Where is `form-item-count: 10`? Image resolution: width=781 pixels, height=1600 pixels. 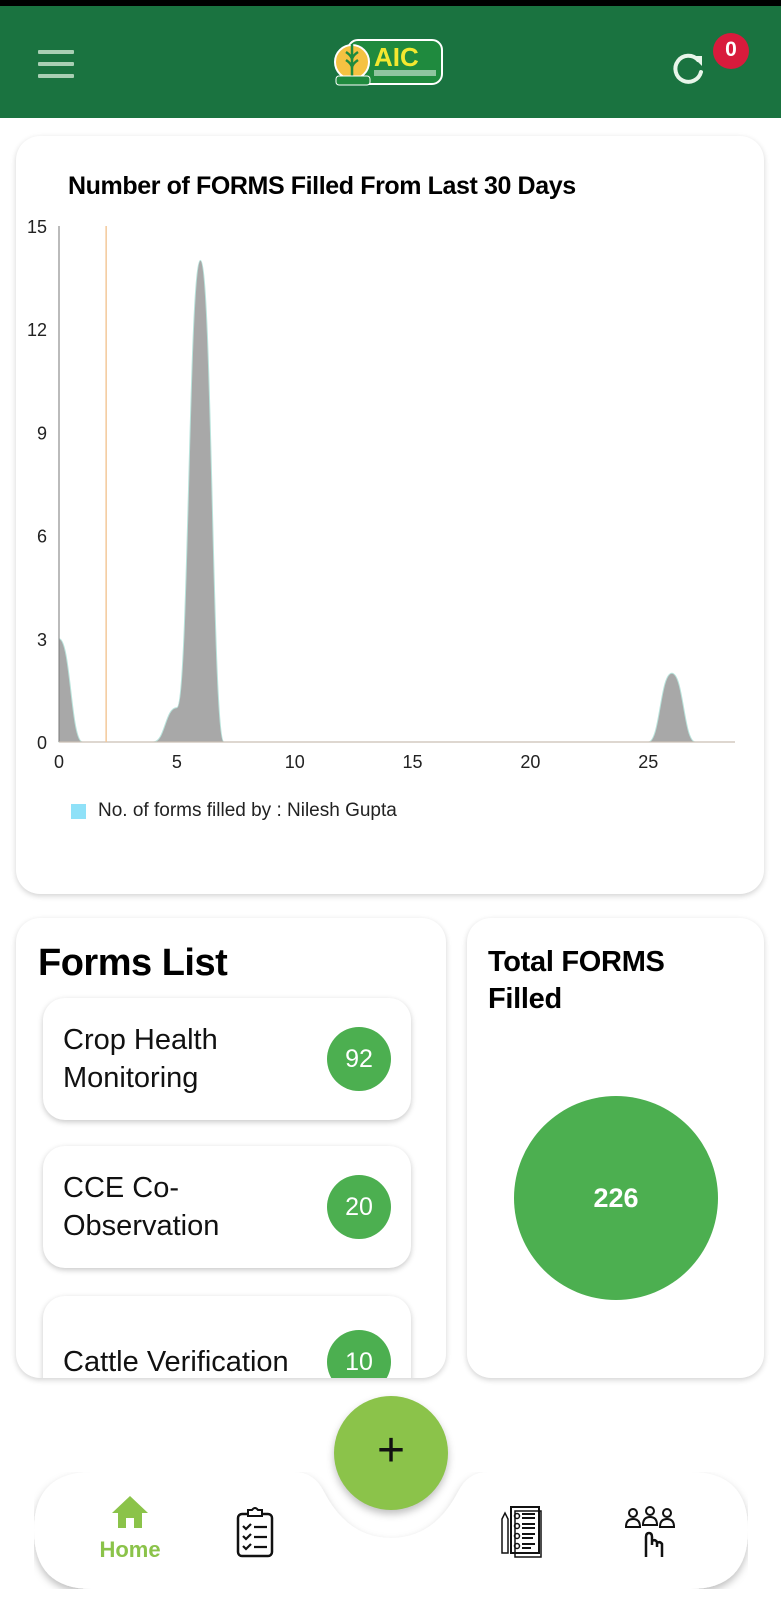
form-item-count: 10 is located at coordinates (359, 1354).